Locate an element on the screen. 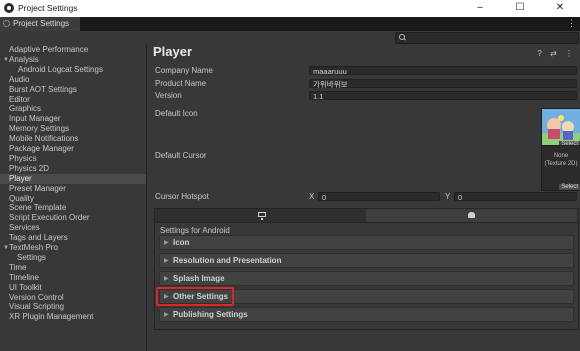 This screenshot has width=580, height=351. sidebar-item-scene-template: Scene Template is located at coordinates (73, 208).